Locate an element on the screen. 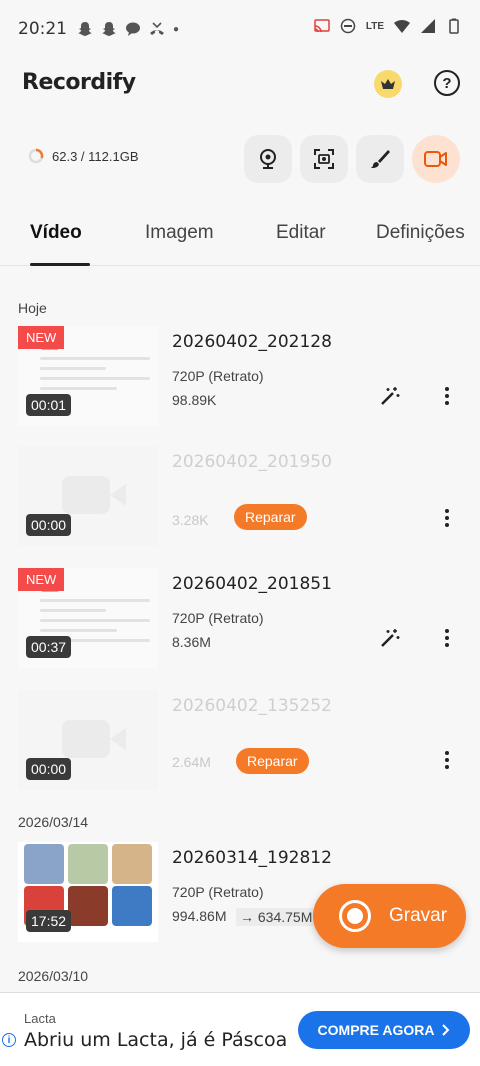  record-mode-button is located at coordinates (436, 159).